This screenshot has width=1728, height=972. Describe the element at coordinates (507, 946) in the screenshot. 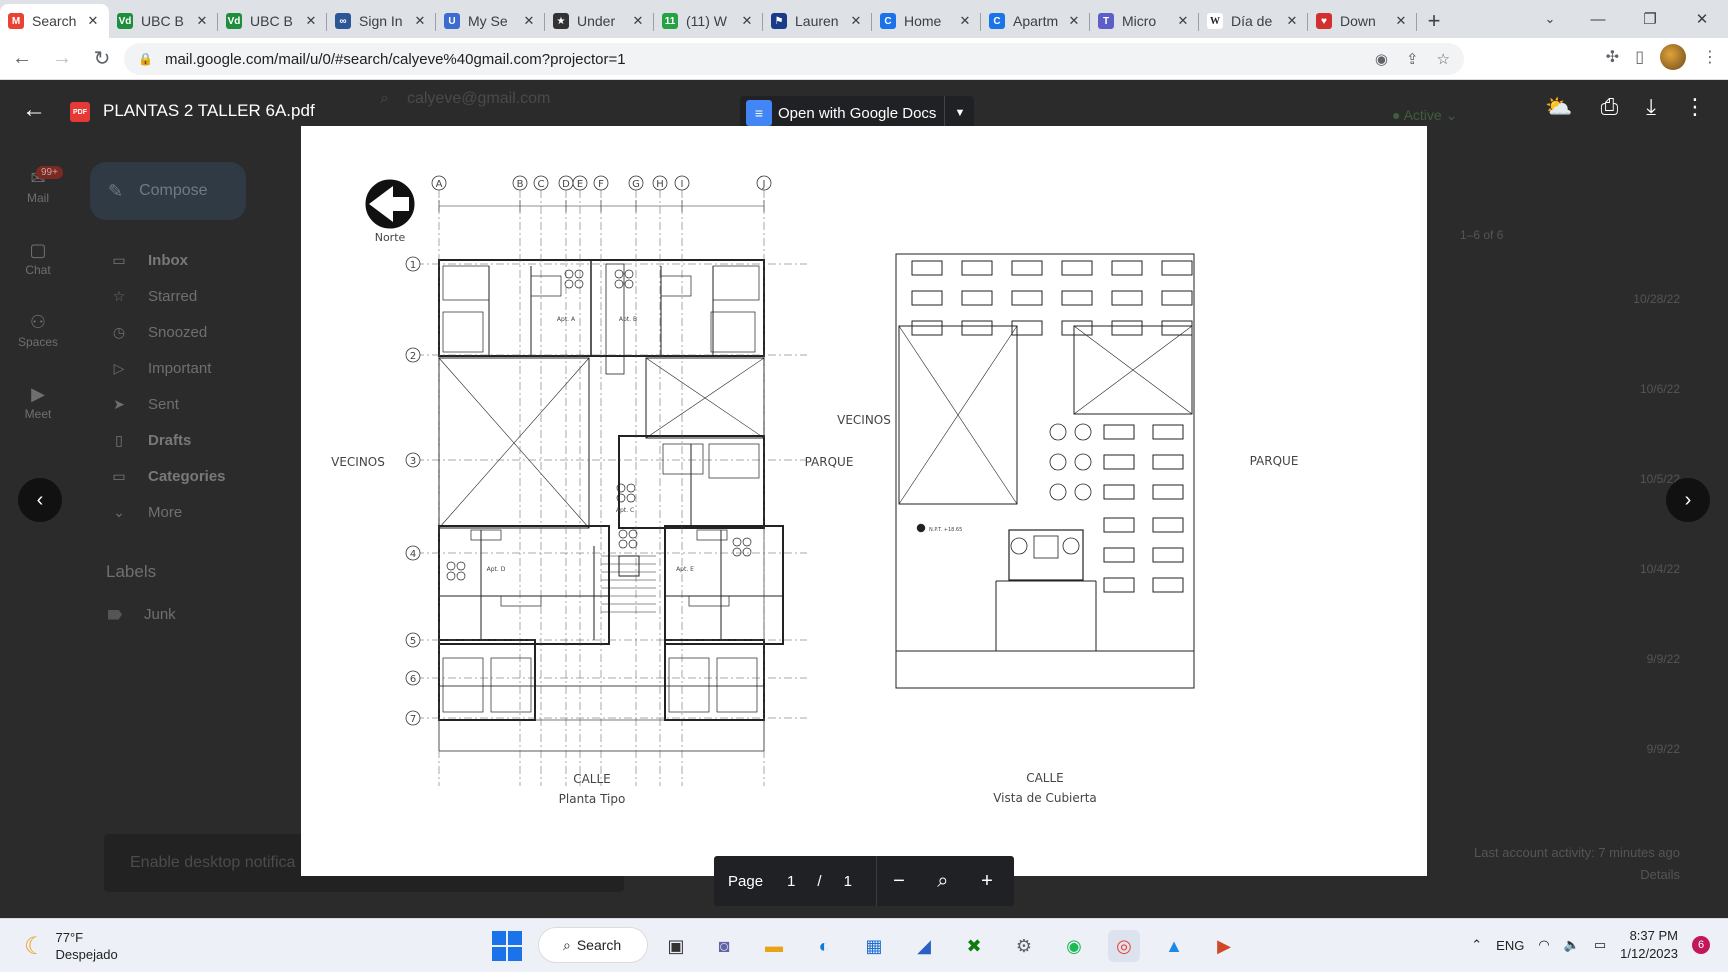

I see `windows-start-icon` at that location.